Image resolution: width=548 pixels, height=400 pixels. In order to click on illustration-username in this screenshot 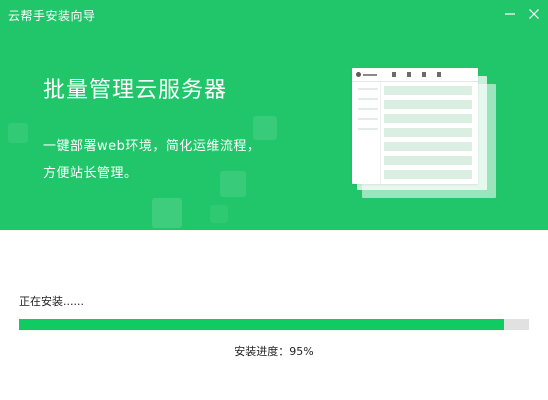, I will do `click(370, 75)`.